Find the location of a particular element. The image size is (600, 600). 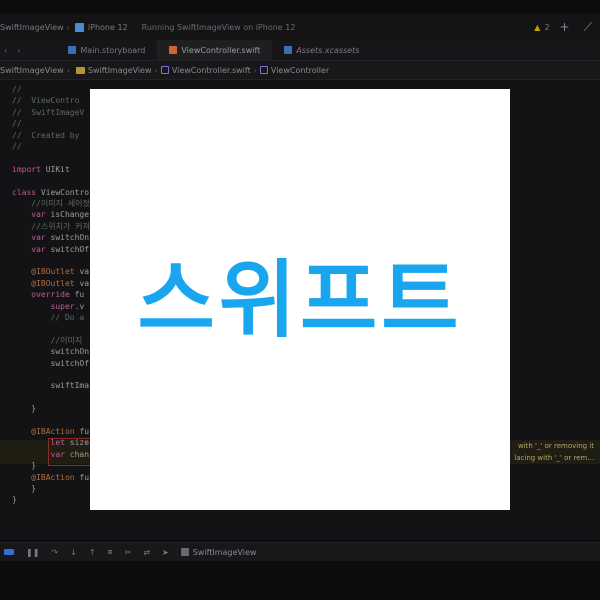

debug-process: SwiftImageView is located at coordinates (218, 552).